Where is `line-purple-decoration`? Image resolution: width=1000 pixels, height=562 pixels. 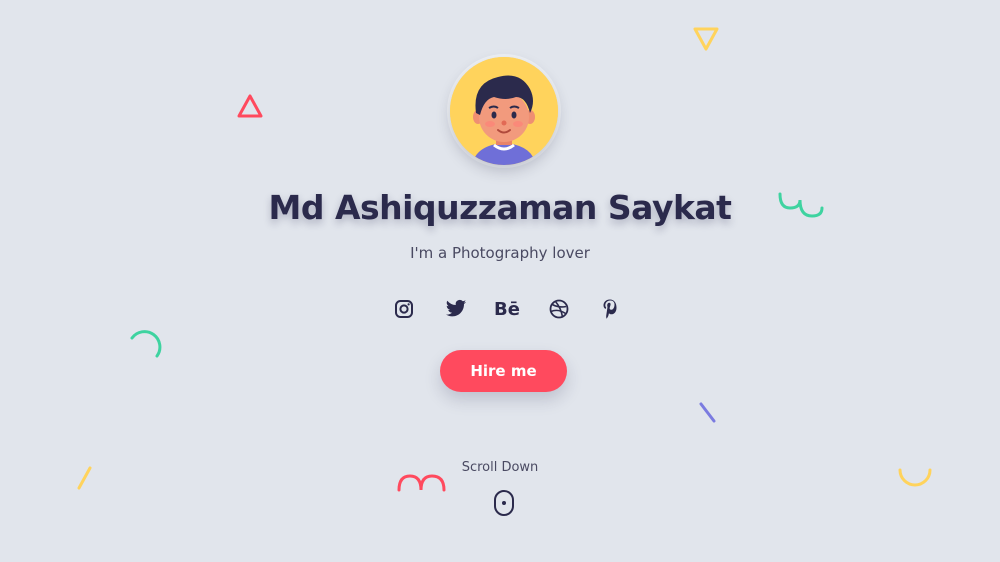 line-purple-decoration is located at coordinates (707, 412).